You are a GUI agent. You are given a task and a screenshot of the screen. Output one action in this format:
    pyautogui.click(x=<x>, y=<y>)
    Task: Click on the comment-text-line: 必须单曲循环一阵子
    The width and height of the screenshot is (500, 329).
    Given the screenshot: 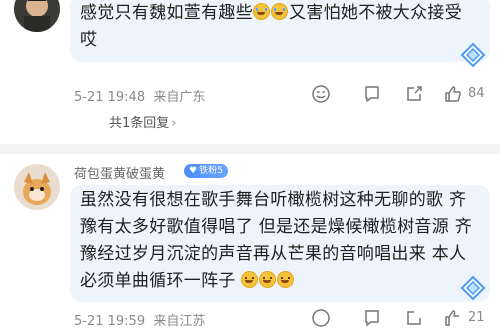 What is the action you would take?
    pyautogui.click(x=158, y=281)
    